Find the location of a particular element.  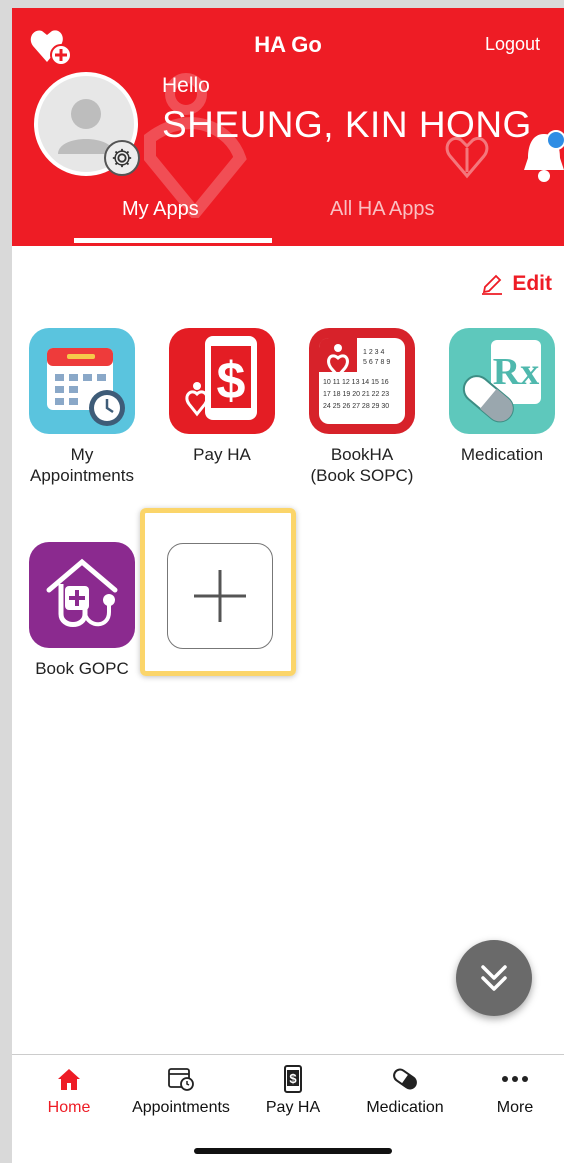

app-title: HA Go is located at coordinates (288, 44).